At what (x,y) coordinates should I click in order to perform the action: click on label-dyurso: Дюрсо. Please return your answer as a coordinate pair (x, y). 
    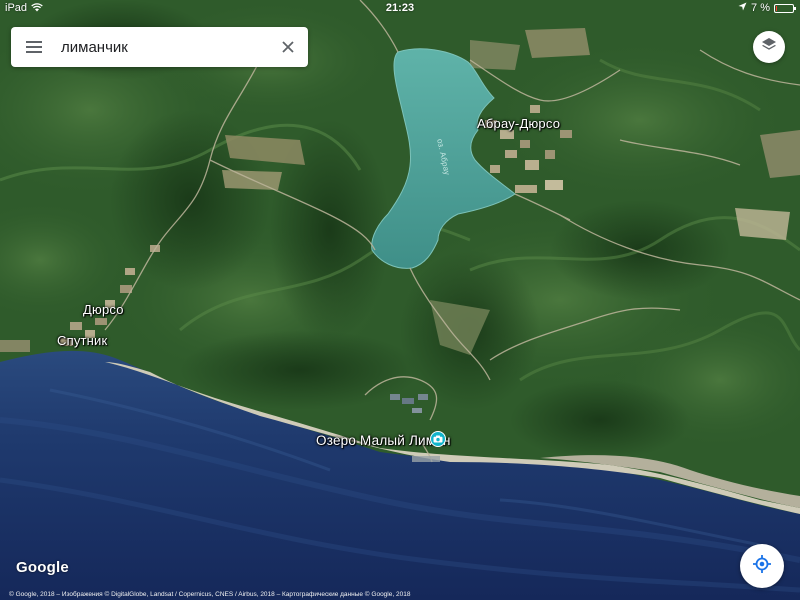
    Looking at the image, I should click on (103, 309).